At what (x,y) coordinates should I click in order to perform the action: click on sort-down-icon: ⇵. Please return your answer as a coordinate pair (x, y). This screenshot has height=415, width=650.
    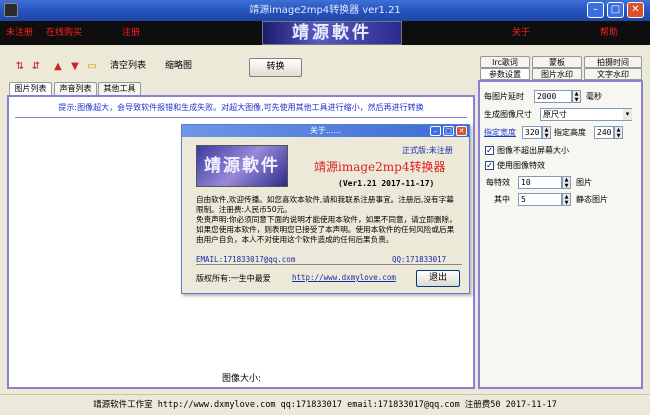
    Looking at the image, I should click on (36, 67).